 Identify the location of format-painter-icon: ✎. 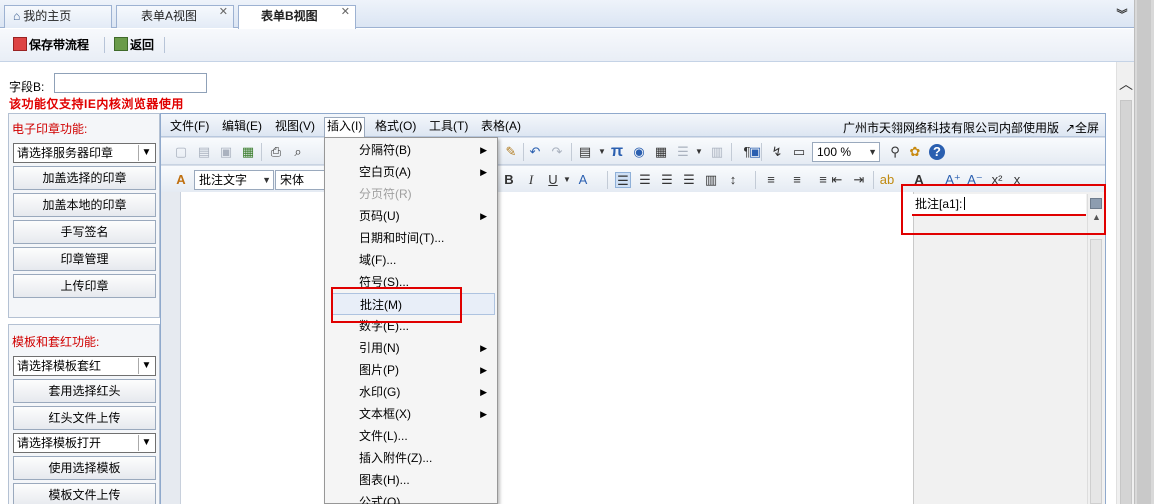
(511, 152).